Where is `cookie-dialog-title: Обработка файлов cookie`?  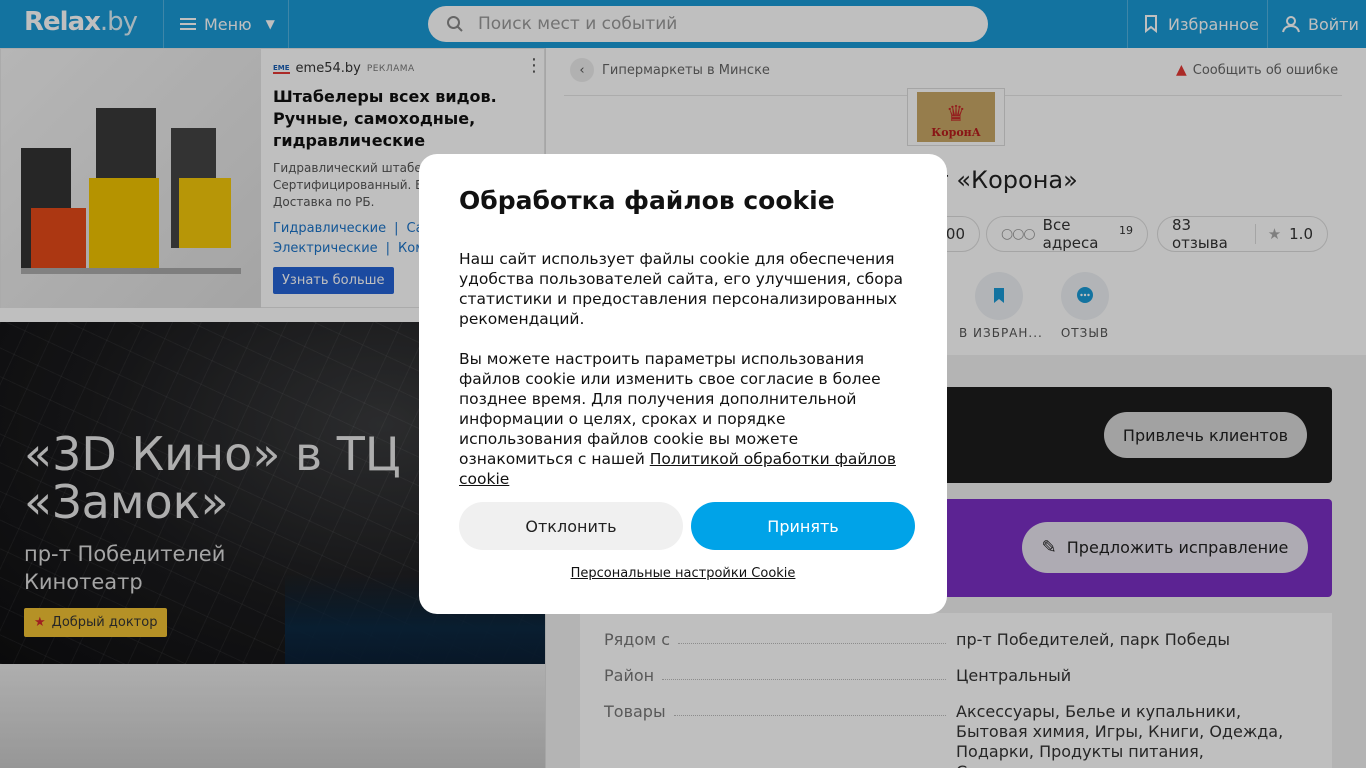 cookie-dialog-title: Обработка файлов cookie is located at coordinates (647, 200).